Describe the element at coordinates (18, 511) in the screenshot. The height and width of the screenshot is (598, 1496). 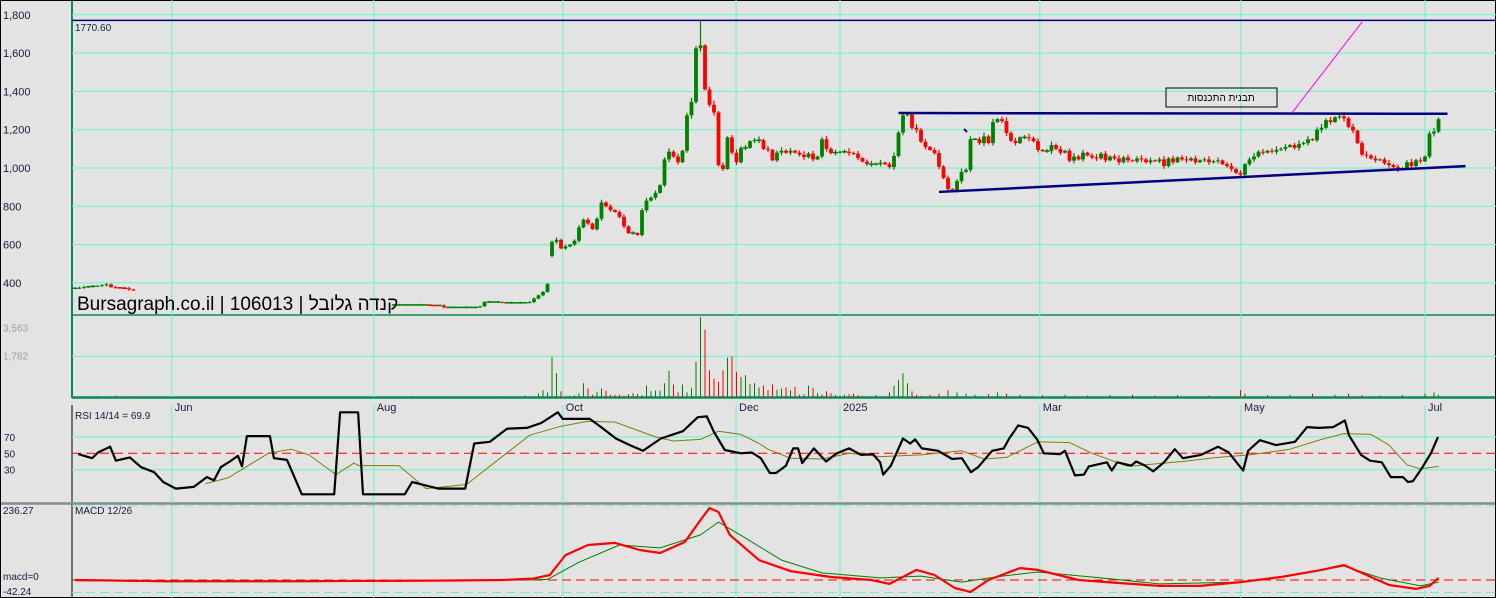
I see `macd-max-label: 236.27` at that location.